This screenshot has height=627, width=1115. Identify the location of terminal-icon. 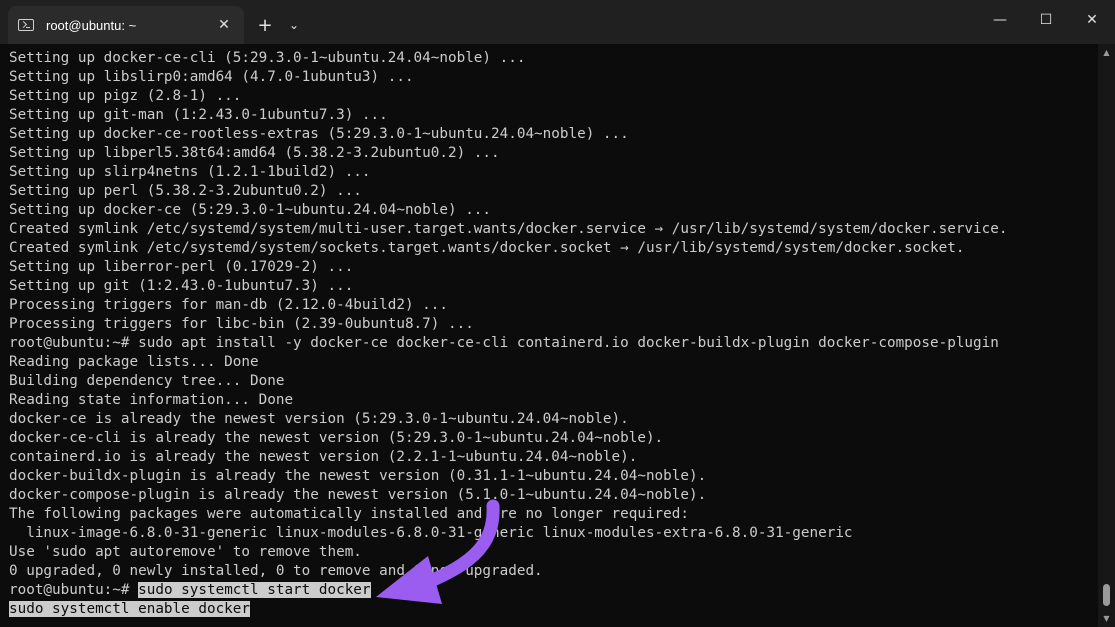
(26, 25).